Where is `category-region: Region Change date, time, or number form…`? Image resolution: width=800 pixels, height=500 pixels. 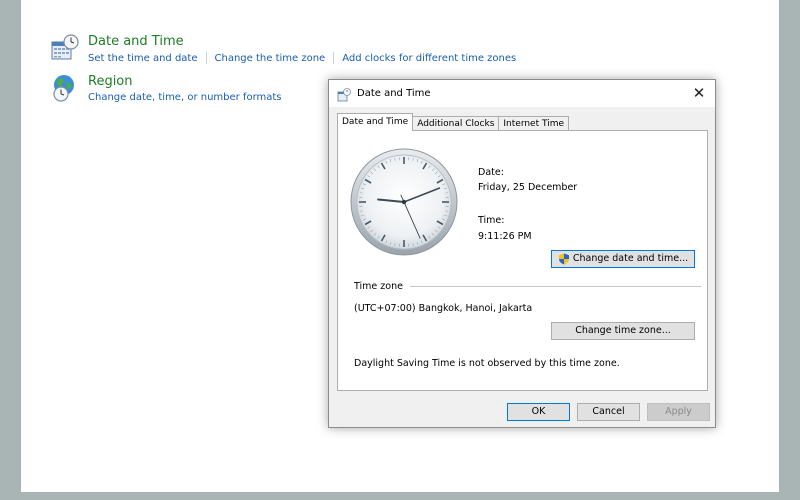 category-region: Region Change date, time, or number form… is located at coordinates (166, 88).